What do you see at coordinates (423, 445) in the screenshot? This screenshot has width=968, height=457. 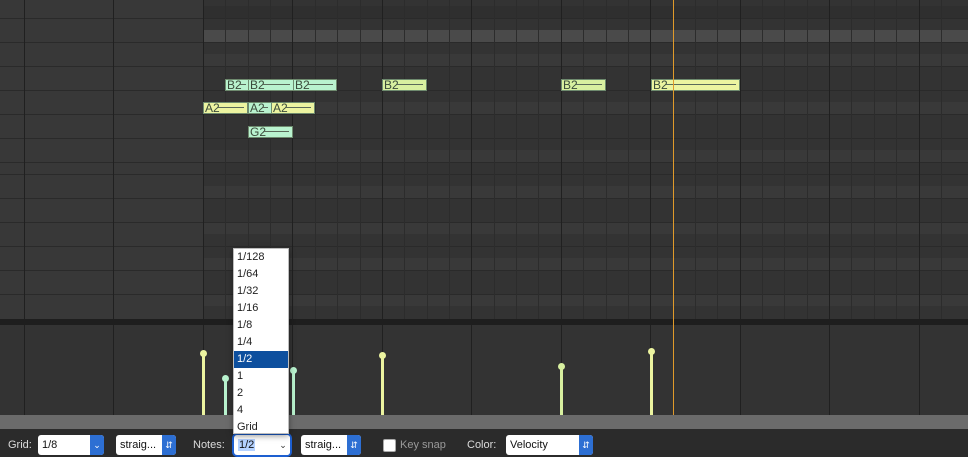 I see `keysnap-label: Key snap` at bounding box center [423, 445].